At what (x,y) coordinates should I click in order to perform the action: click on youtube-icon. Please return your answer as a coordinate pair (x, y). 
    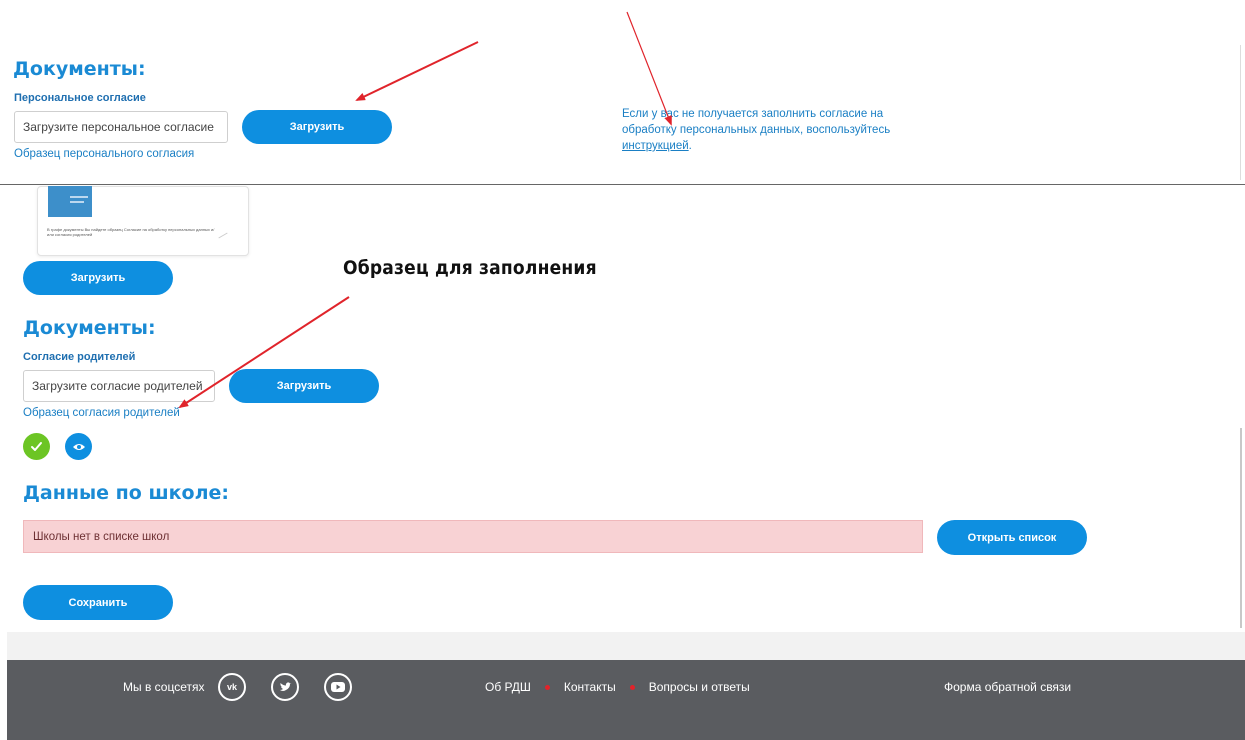
    Looking at the image, I should click on (338, 687).